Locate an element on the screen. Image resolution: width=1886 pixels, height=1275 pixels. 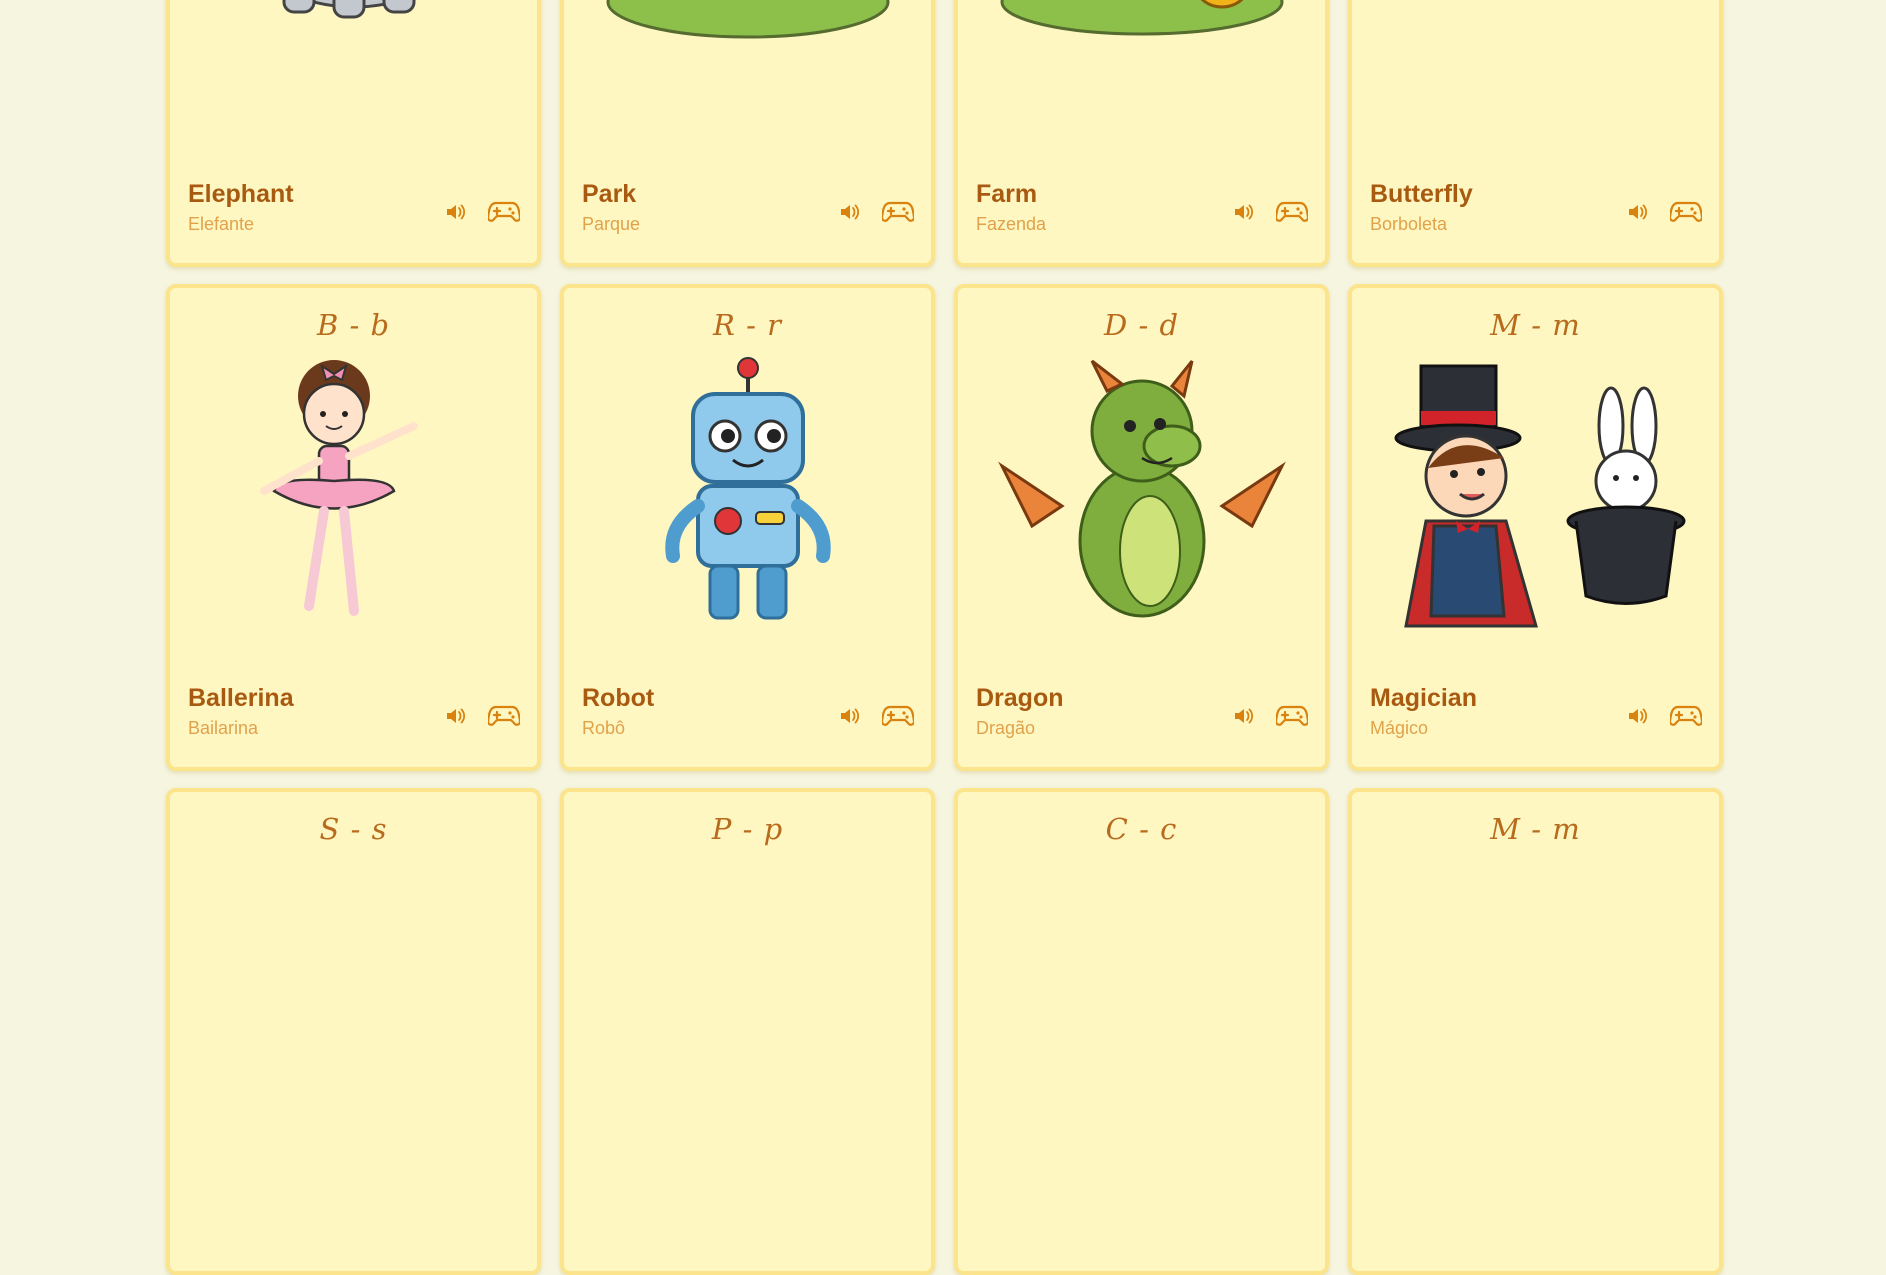
card-title: Dragon is located at coordinates (1020, 698).